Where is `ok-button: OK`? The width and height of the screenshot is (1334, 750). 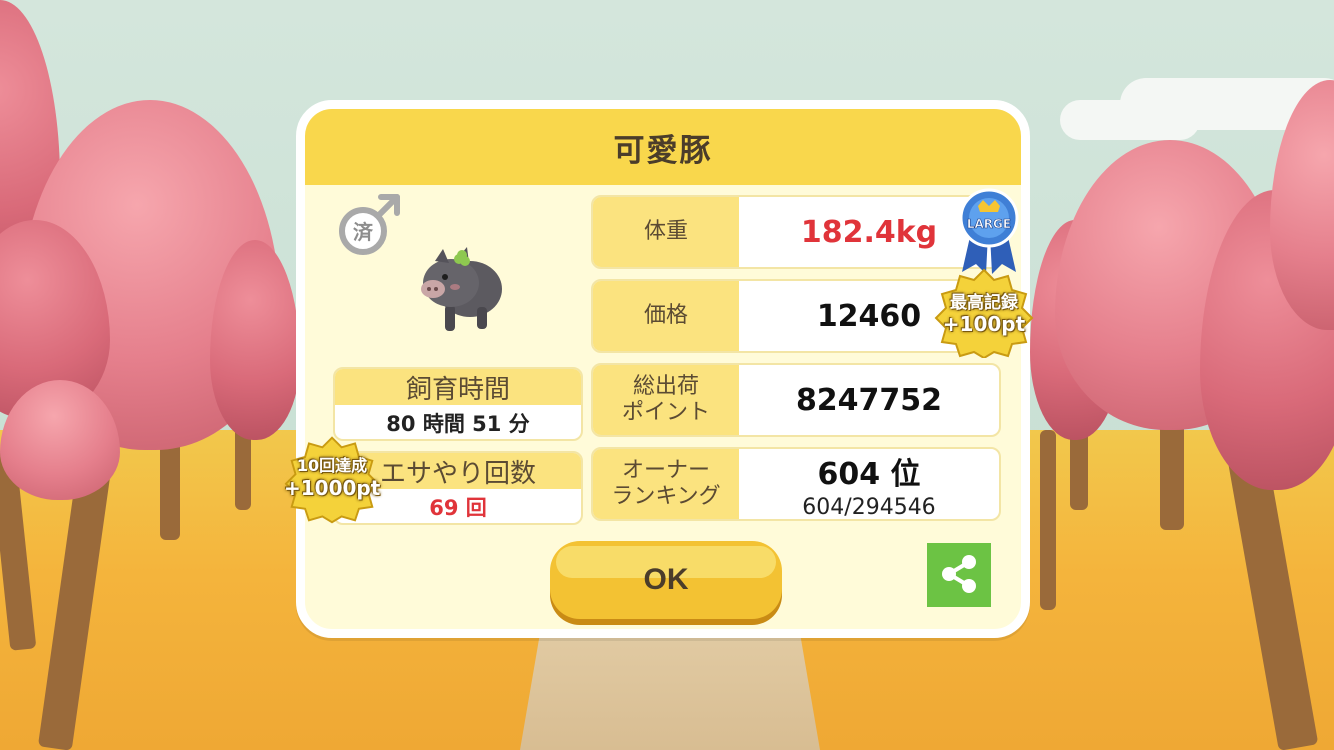 ok-button: OK is located at coordinates (666, 580).